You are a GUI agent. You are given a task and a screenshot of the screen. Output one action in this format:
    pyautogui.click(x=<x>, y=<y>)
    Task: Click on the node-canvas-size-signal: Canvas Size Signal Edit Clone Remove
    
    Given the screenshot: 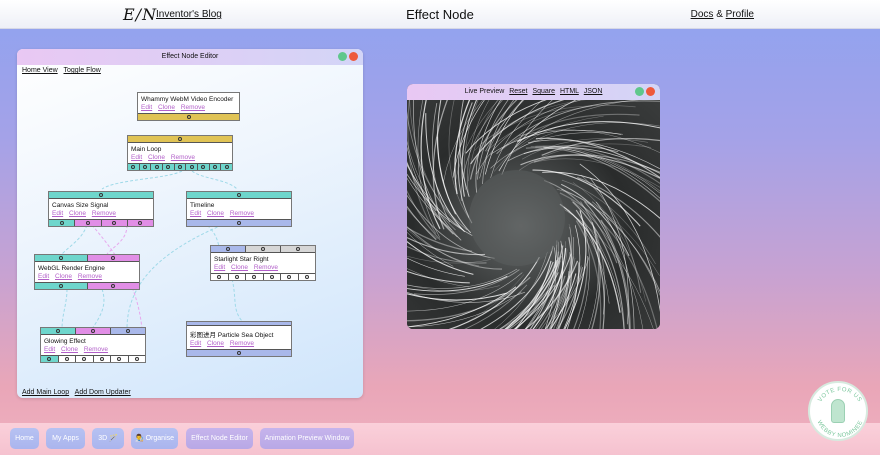 What is the action you would take?
    pyautogui.click(x=101, y=209)
    